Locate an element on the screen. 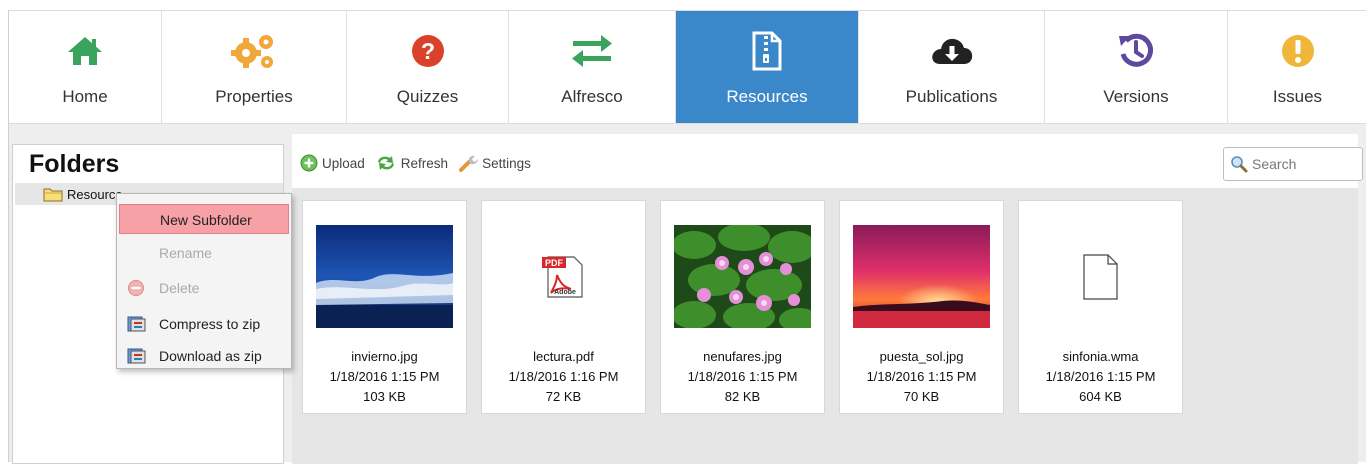 The height and width of the screenshot is (464, 1366). menu-item-compress-zip: Compress to zip is located at coordinates (204, 324).